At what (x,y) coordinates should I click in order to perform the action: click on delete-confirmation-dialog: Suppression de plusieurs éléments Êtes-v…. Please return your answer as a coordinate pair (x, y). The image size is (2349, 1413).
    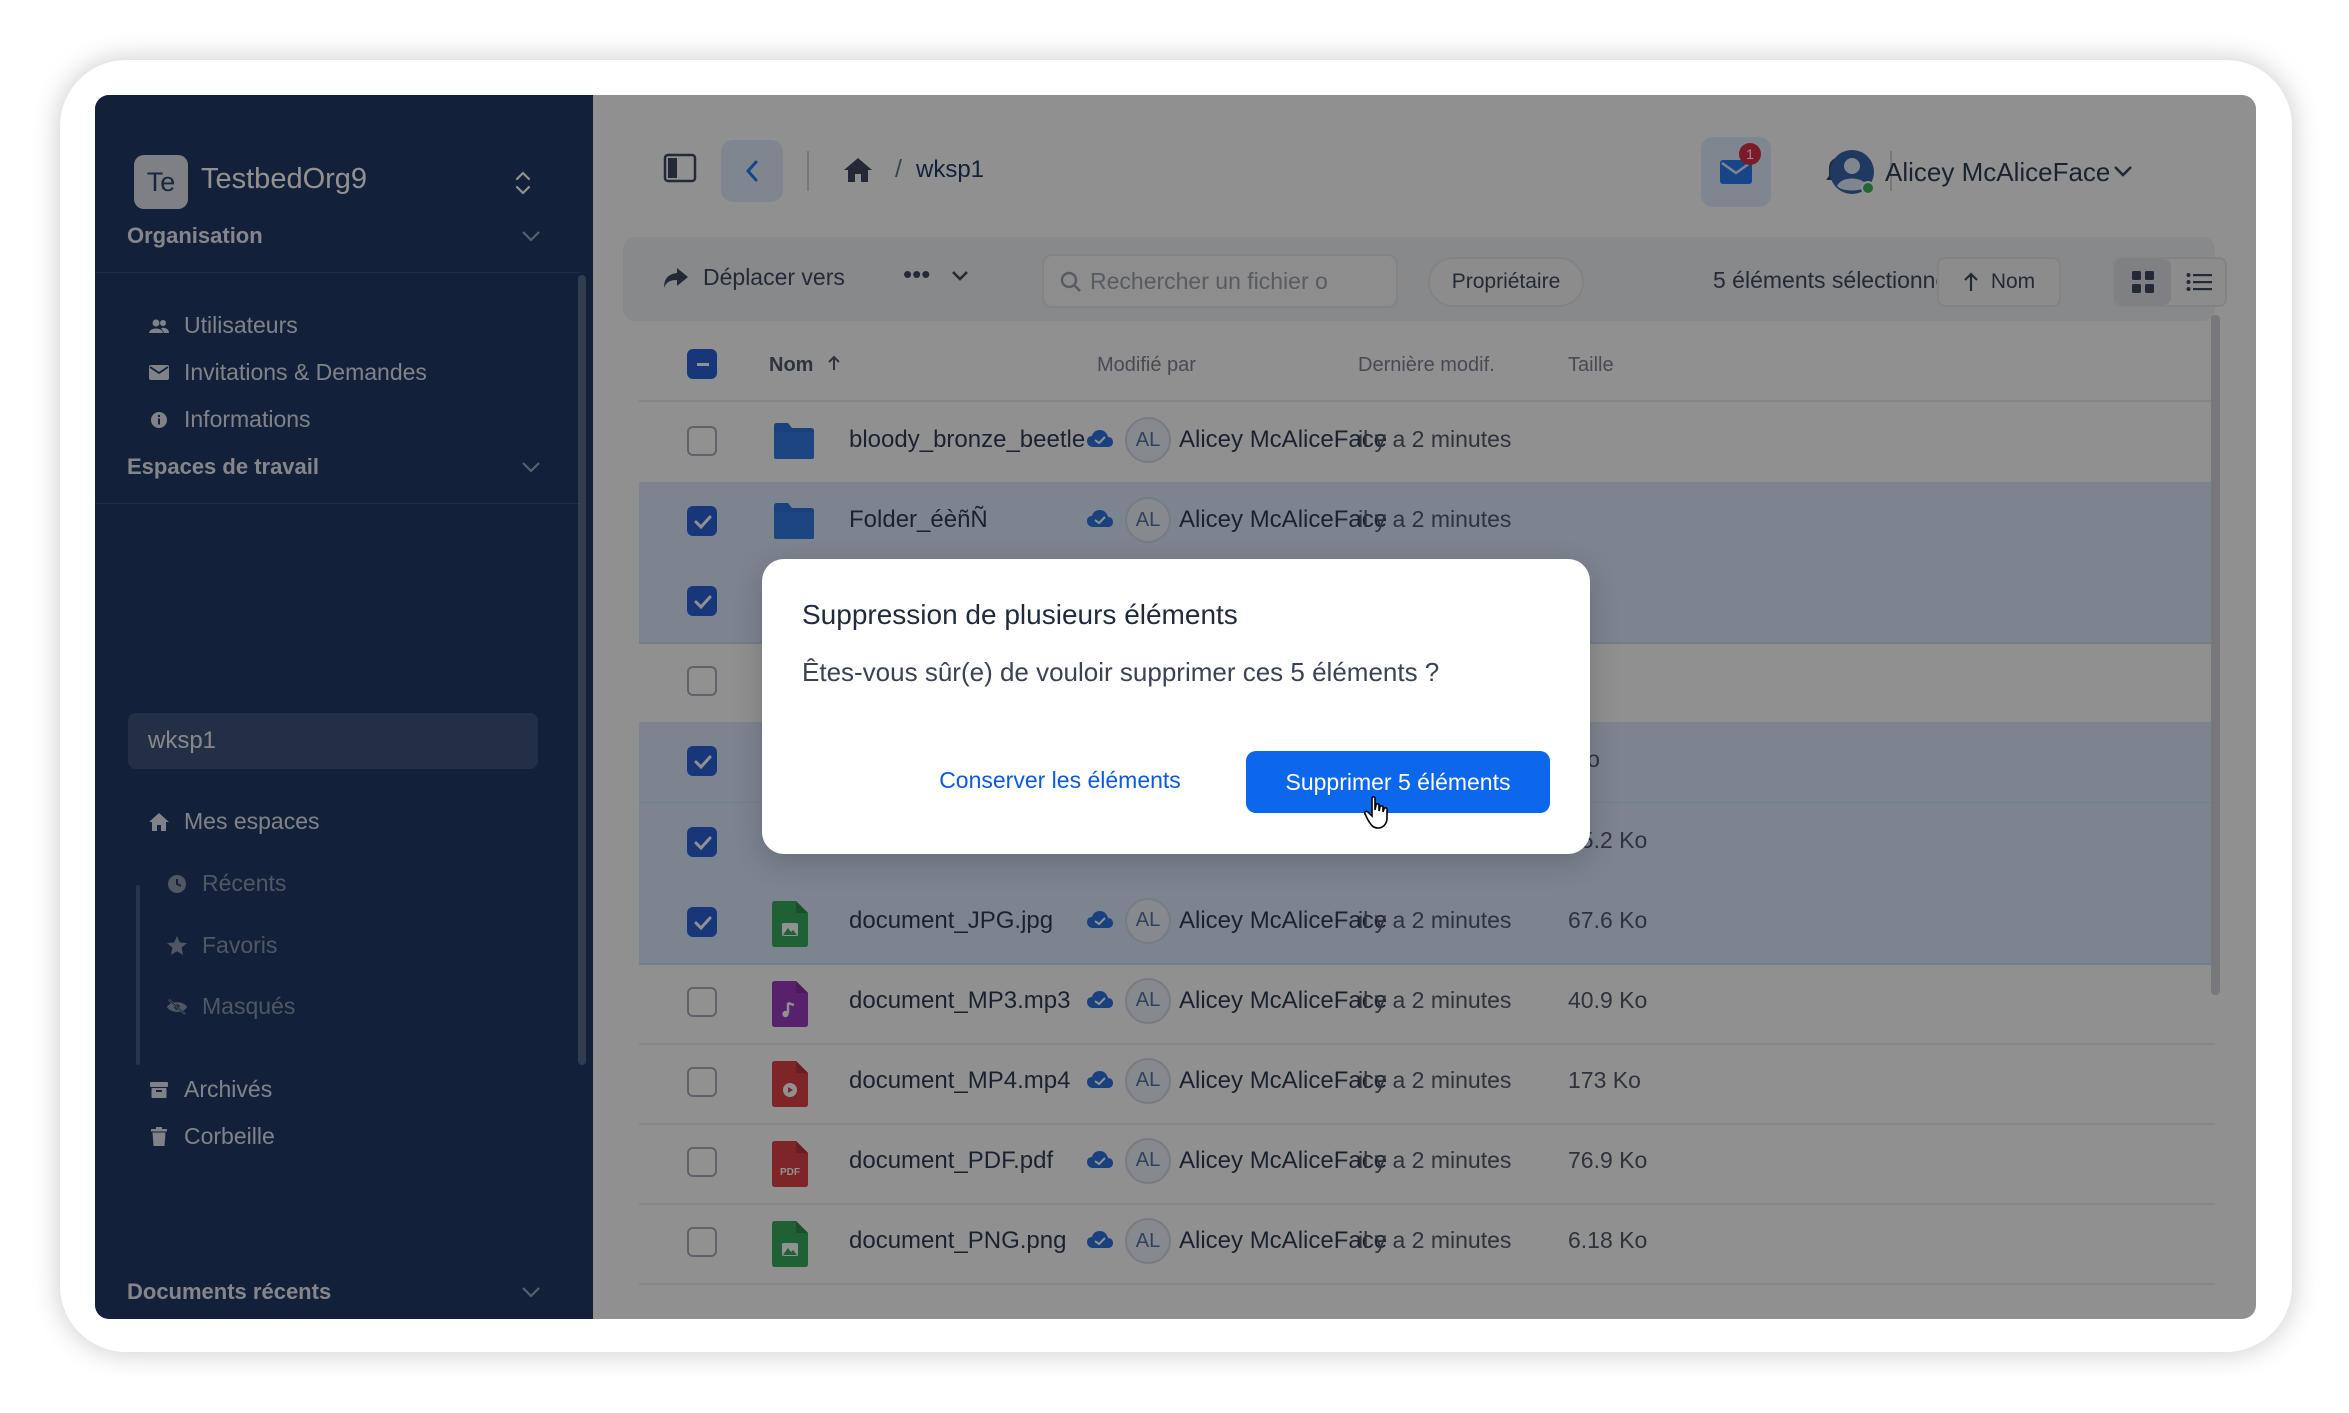
    Looking at the image, I should click on (1176, 706).